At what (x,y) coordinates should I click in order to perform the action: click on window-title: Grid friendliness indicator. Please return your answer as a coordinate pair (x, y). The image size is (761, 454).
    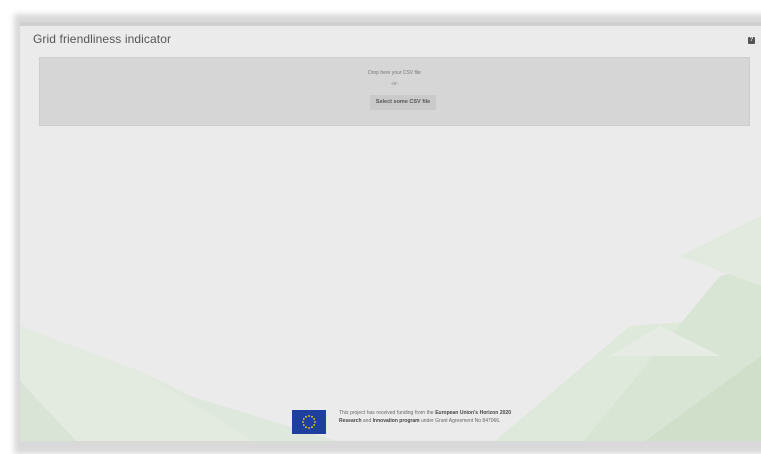
    Looking at the image, I should click on (102, 39).